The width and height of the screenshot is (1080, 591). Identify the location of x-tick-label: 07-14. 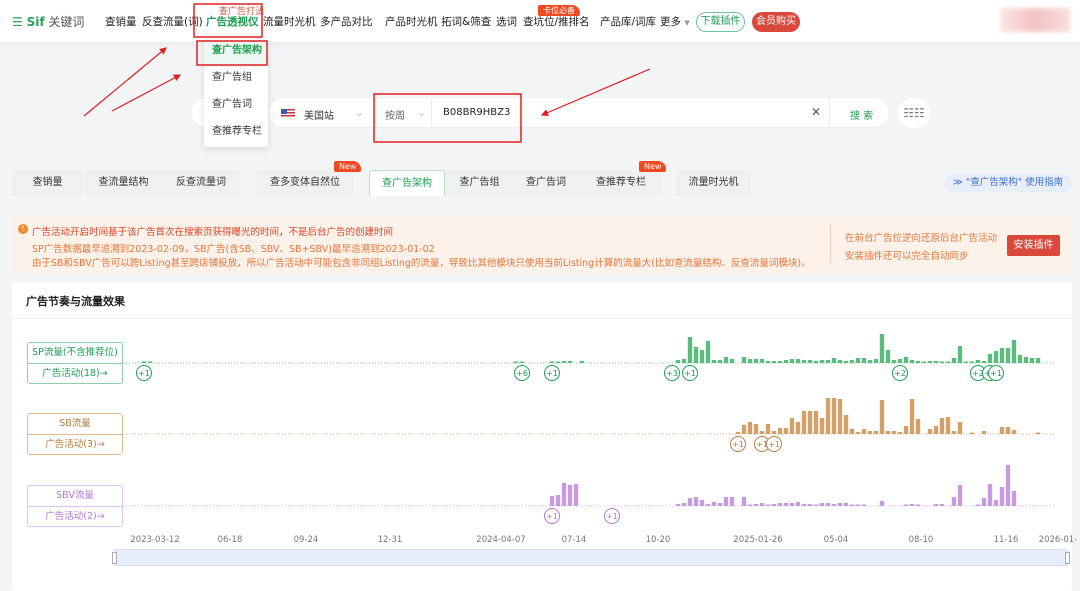
(574, 540).